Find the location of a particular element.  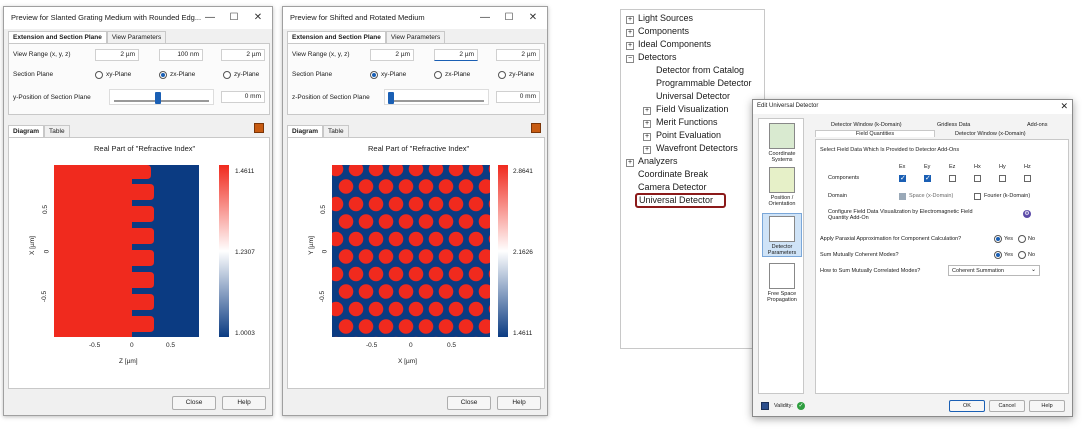

coherent-no-radio is located at coordinates (1022, 255).